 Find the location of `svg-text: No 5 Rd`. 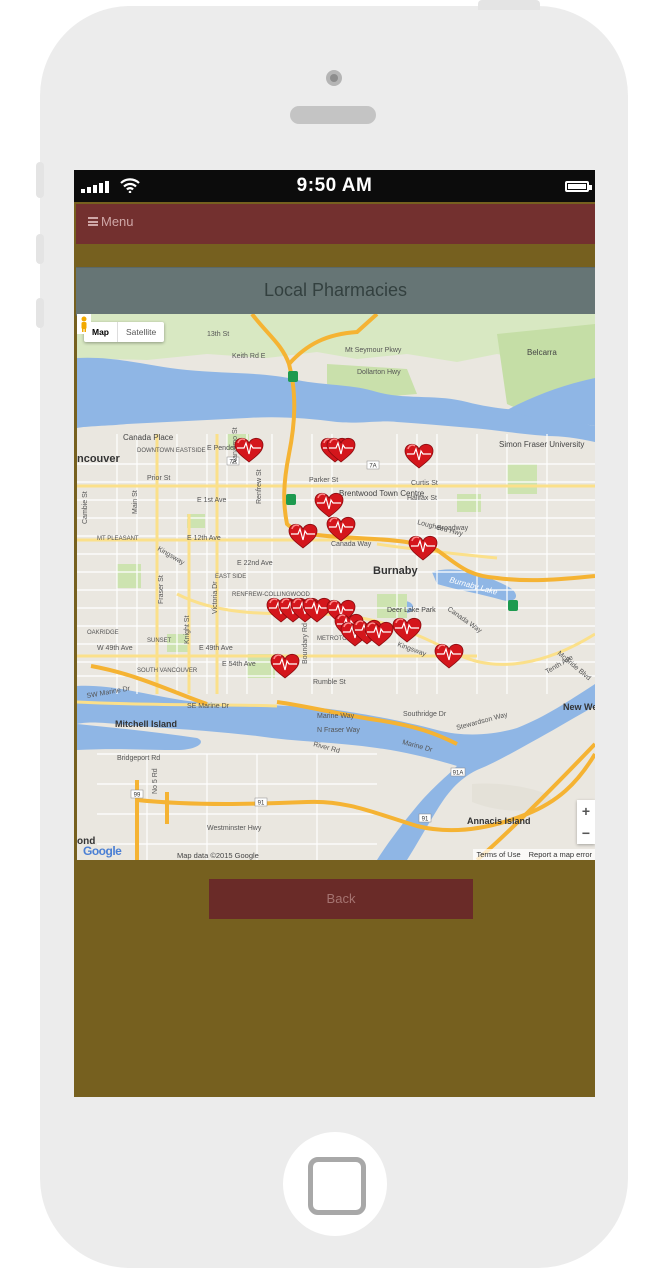

svg-text: No 5 Rd is located at coordinates (155, 781).